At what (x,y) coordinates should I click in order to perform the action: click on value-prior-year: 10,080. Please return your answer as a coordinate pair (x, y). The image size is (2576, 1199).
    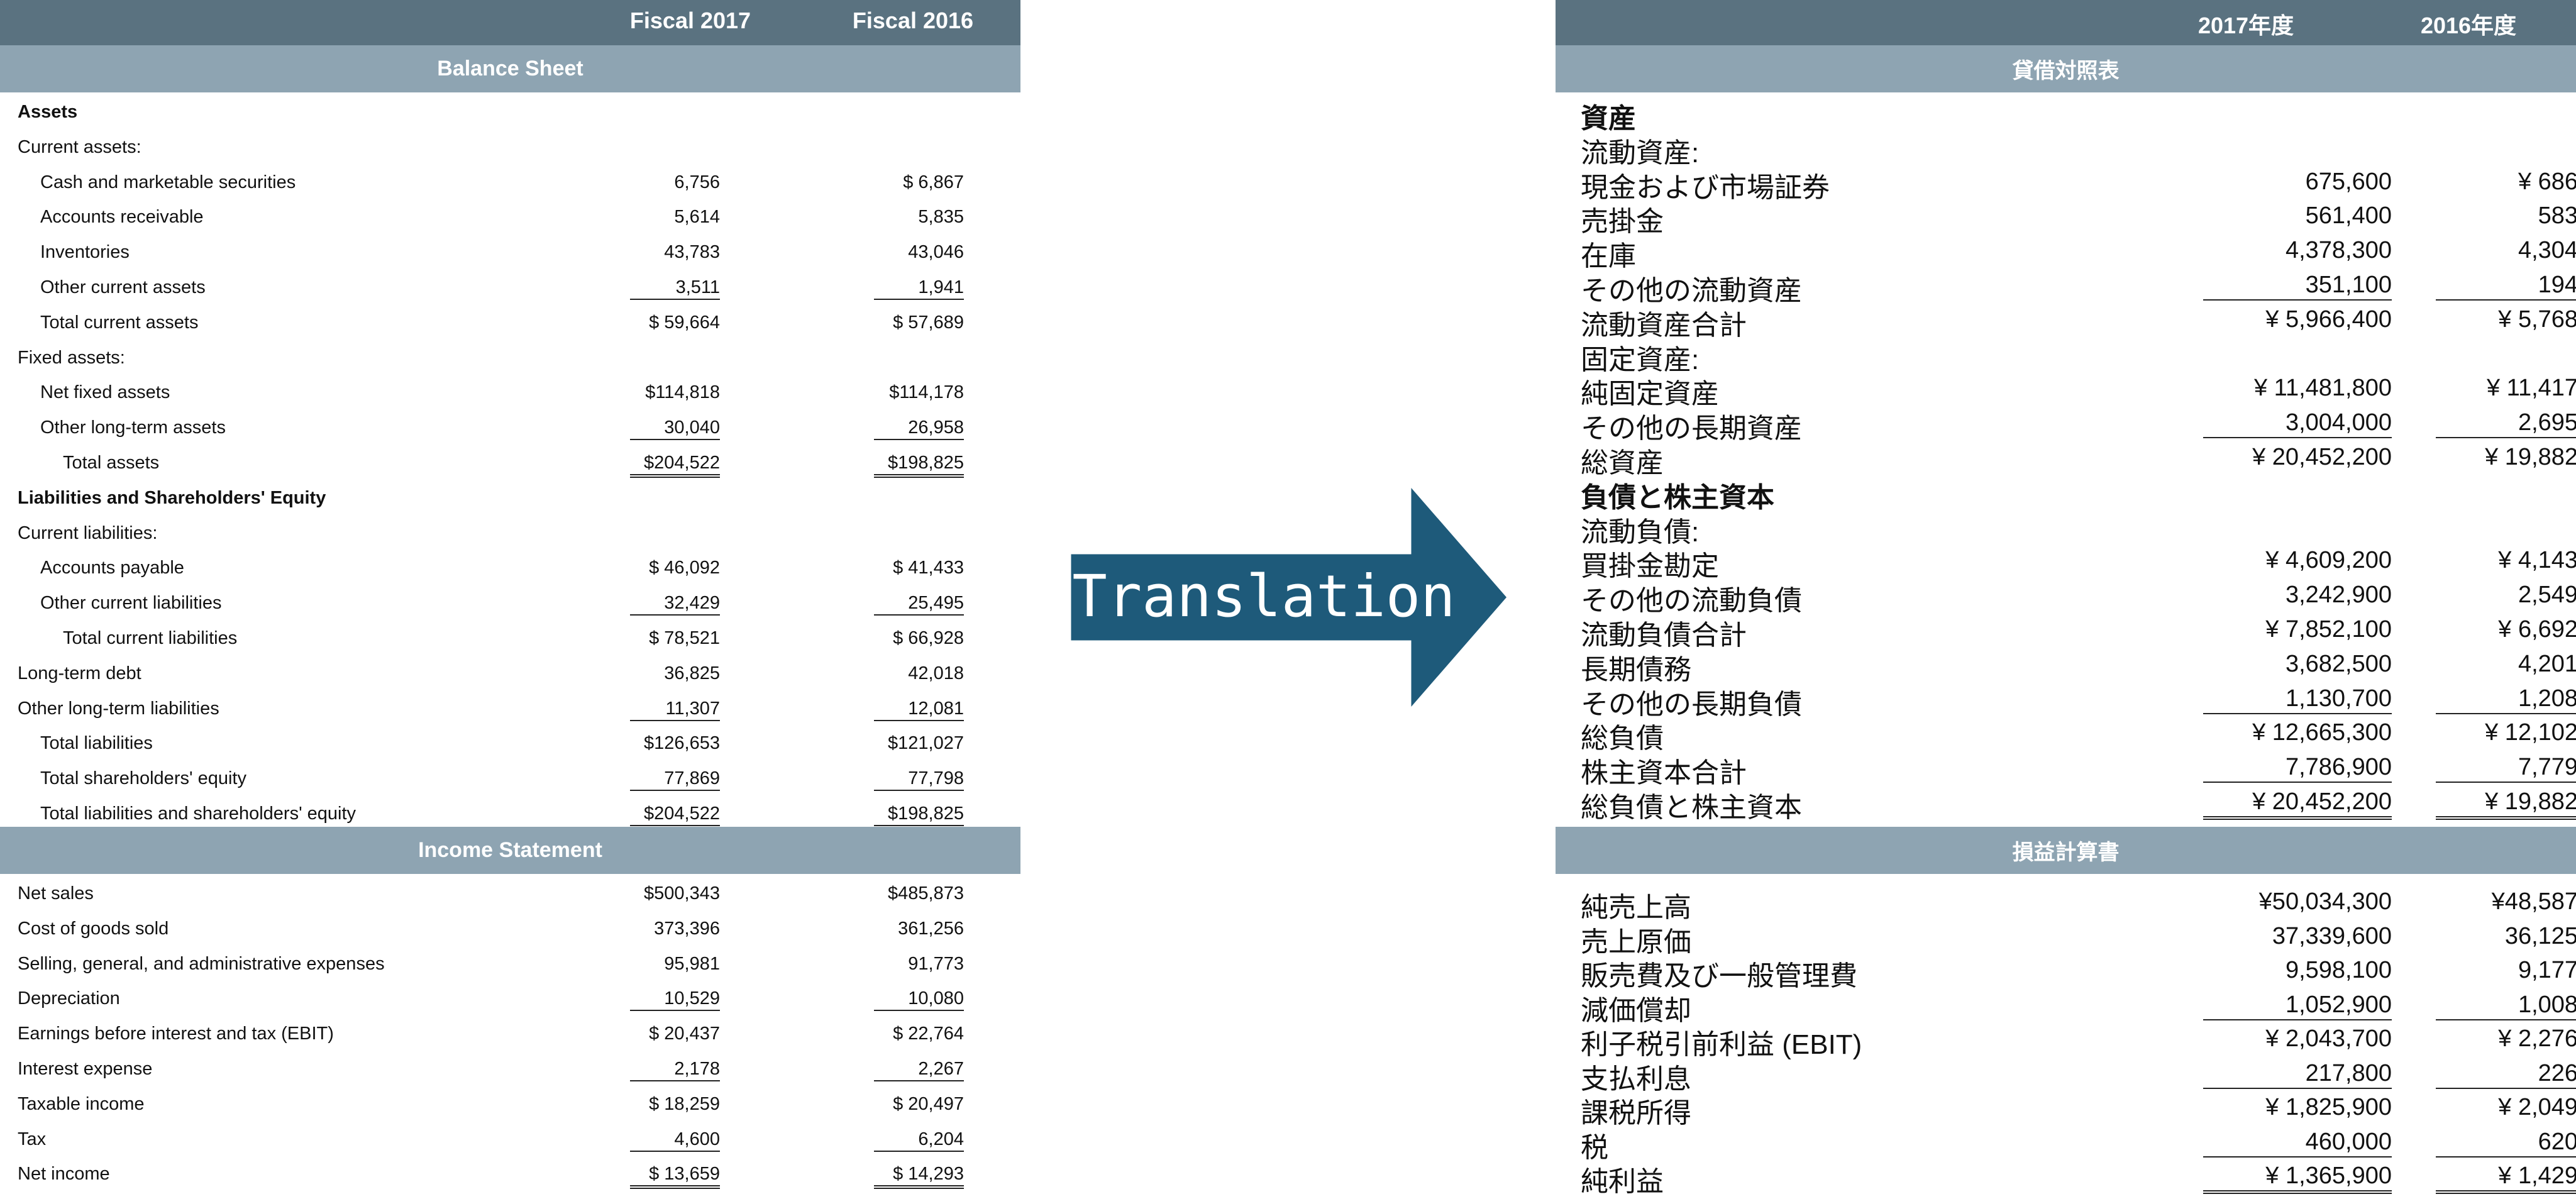
    Looking at the image, I should click on (919, 1000).